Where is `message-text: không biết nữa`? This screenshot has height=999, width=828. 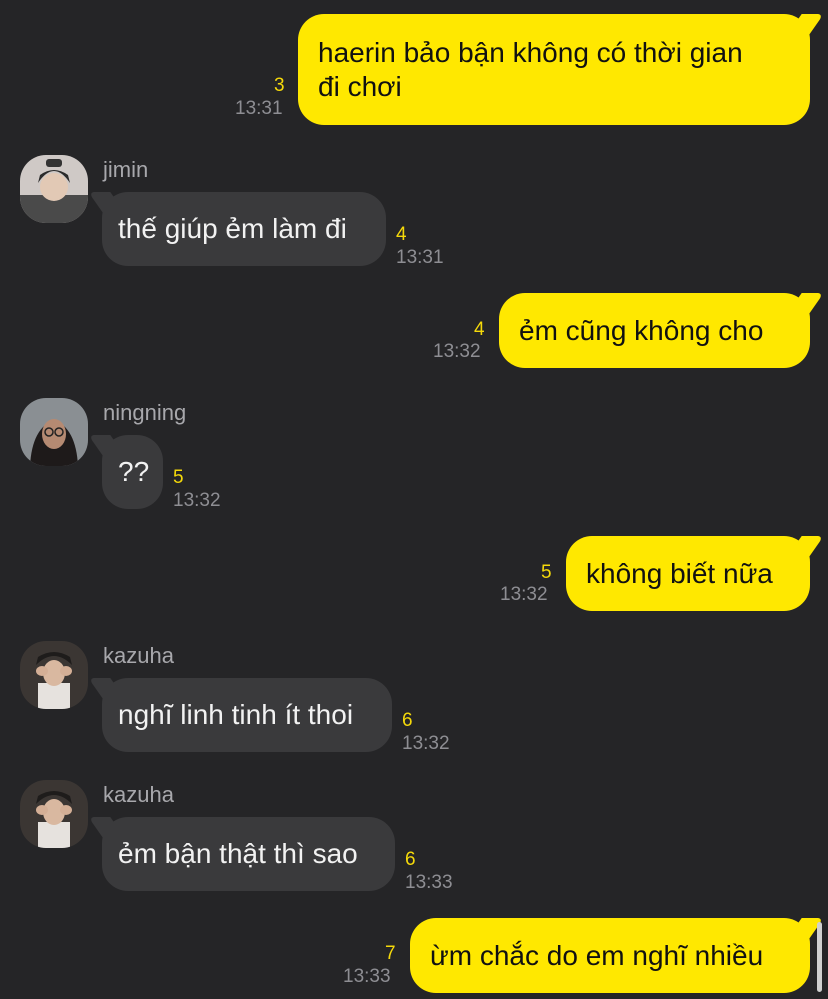 message-text: không biết nữa is located at coordinates (679, 573).